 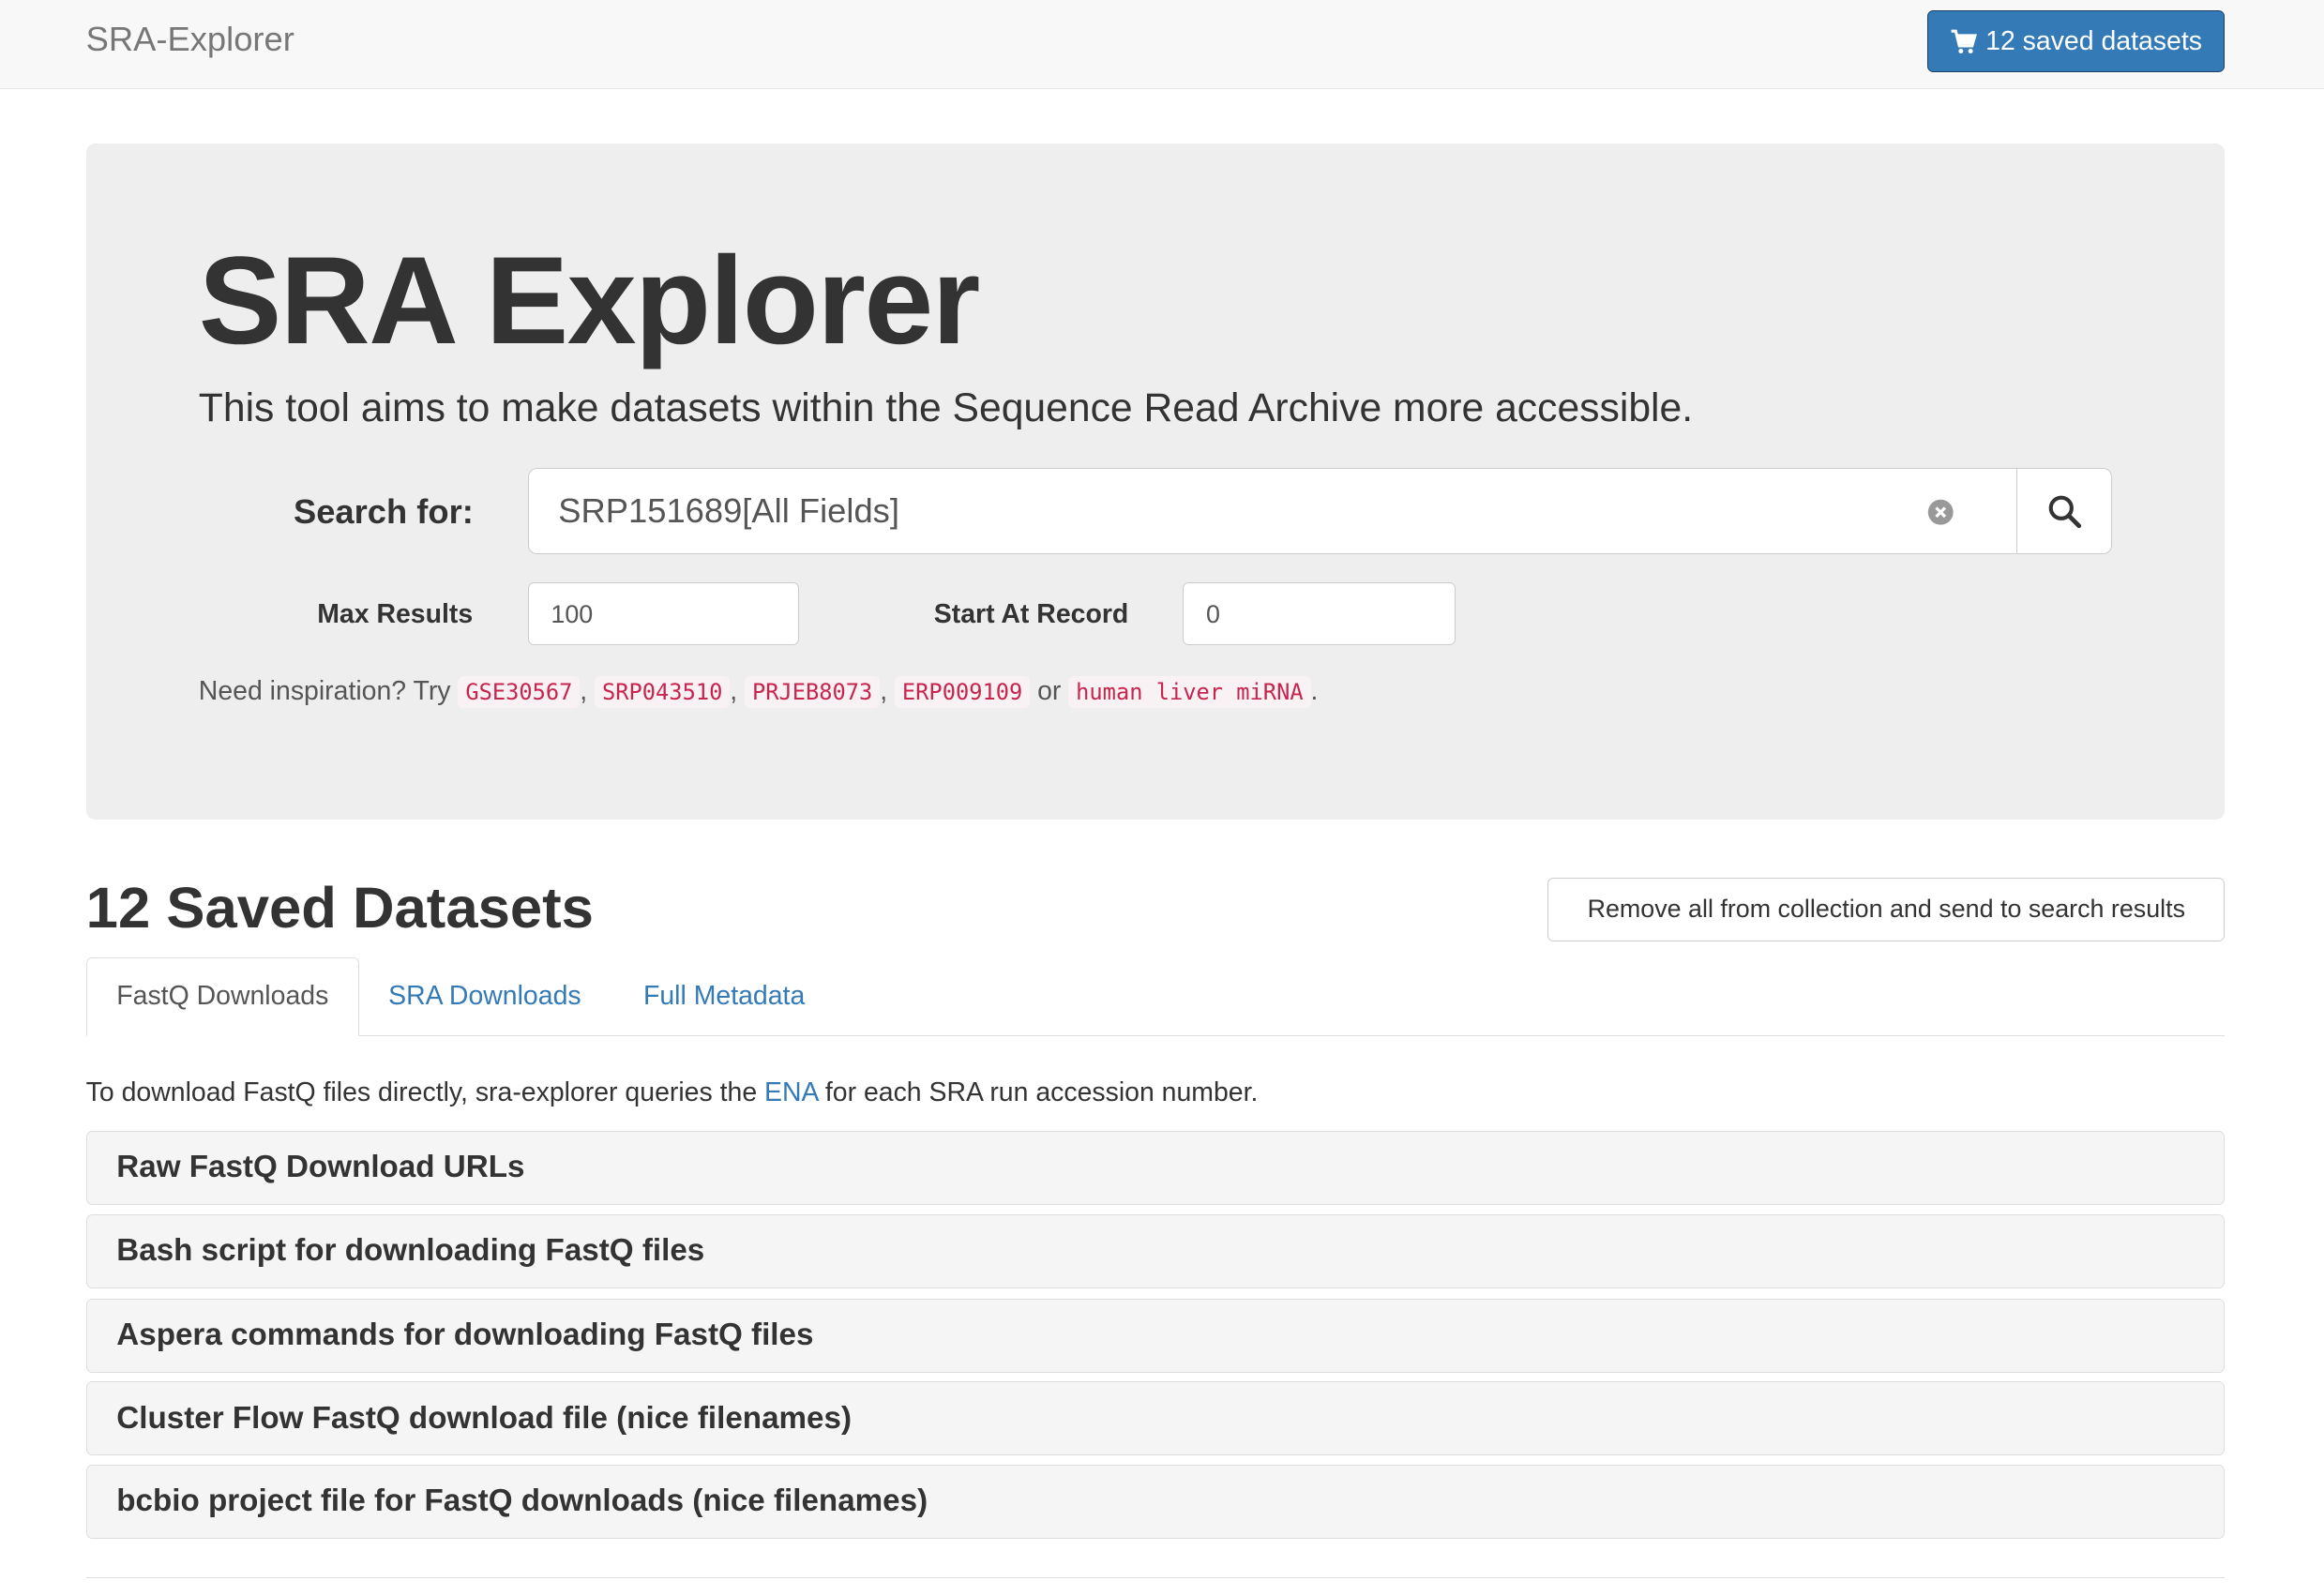 I want to click on search-input-value: SRP151689[All Fields], so click(x=728, y=511).